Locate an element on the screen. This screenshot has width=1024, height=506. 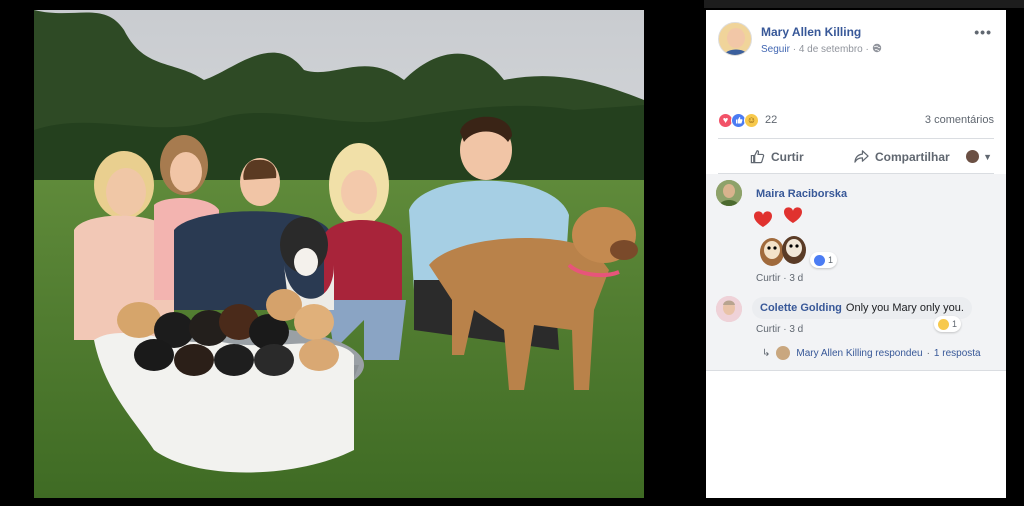
author-avatar is located at coordinates (735, 39).